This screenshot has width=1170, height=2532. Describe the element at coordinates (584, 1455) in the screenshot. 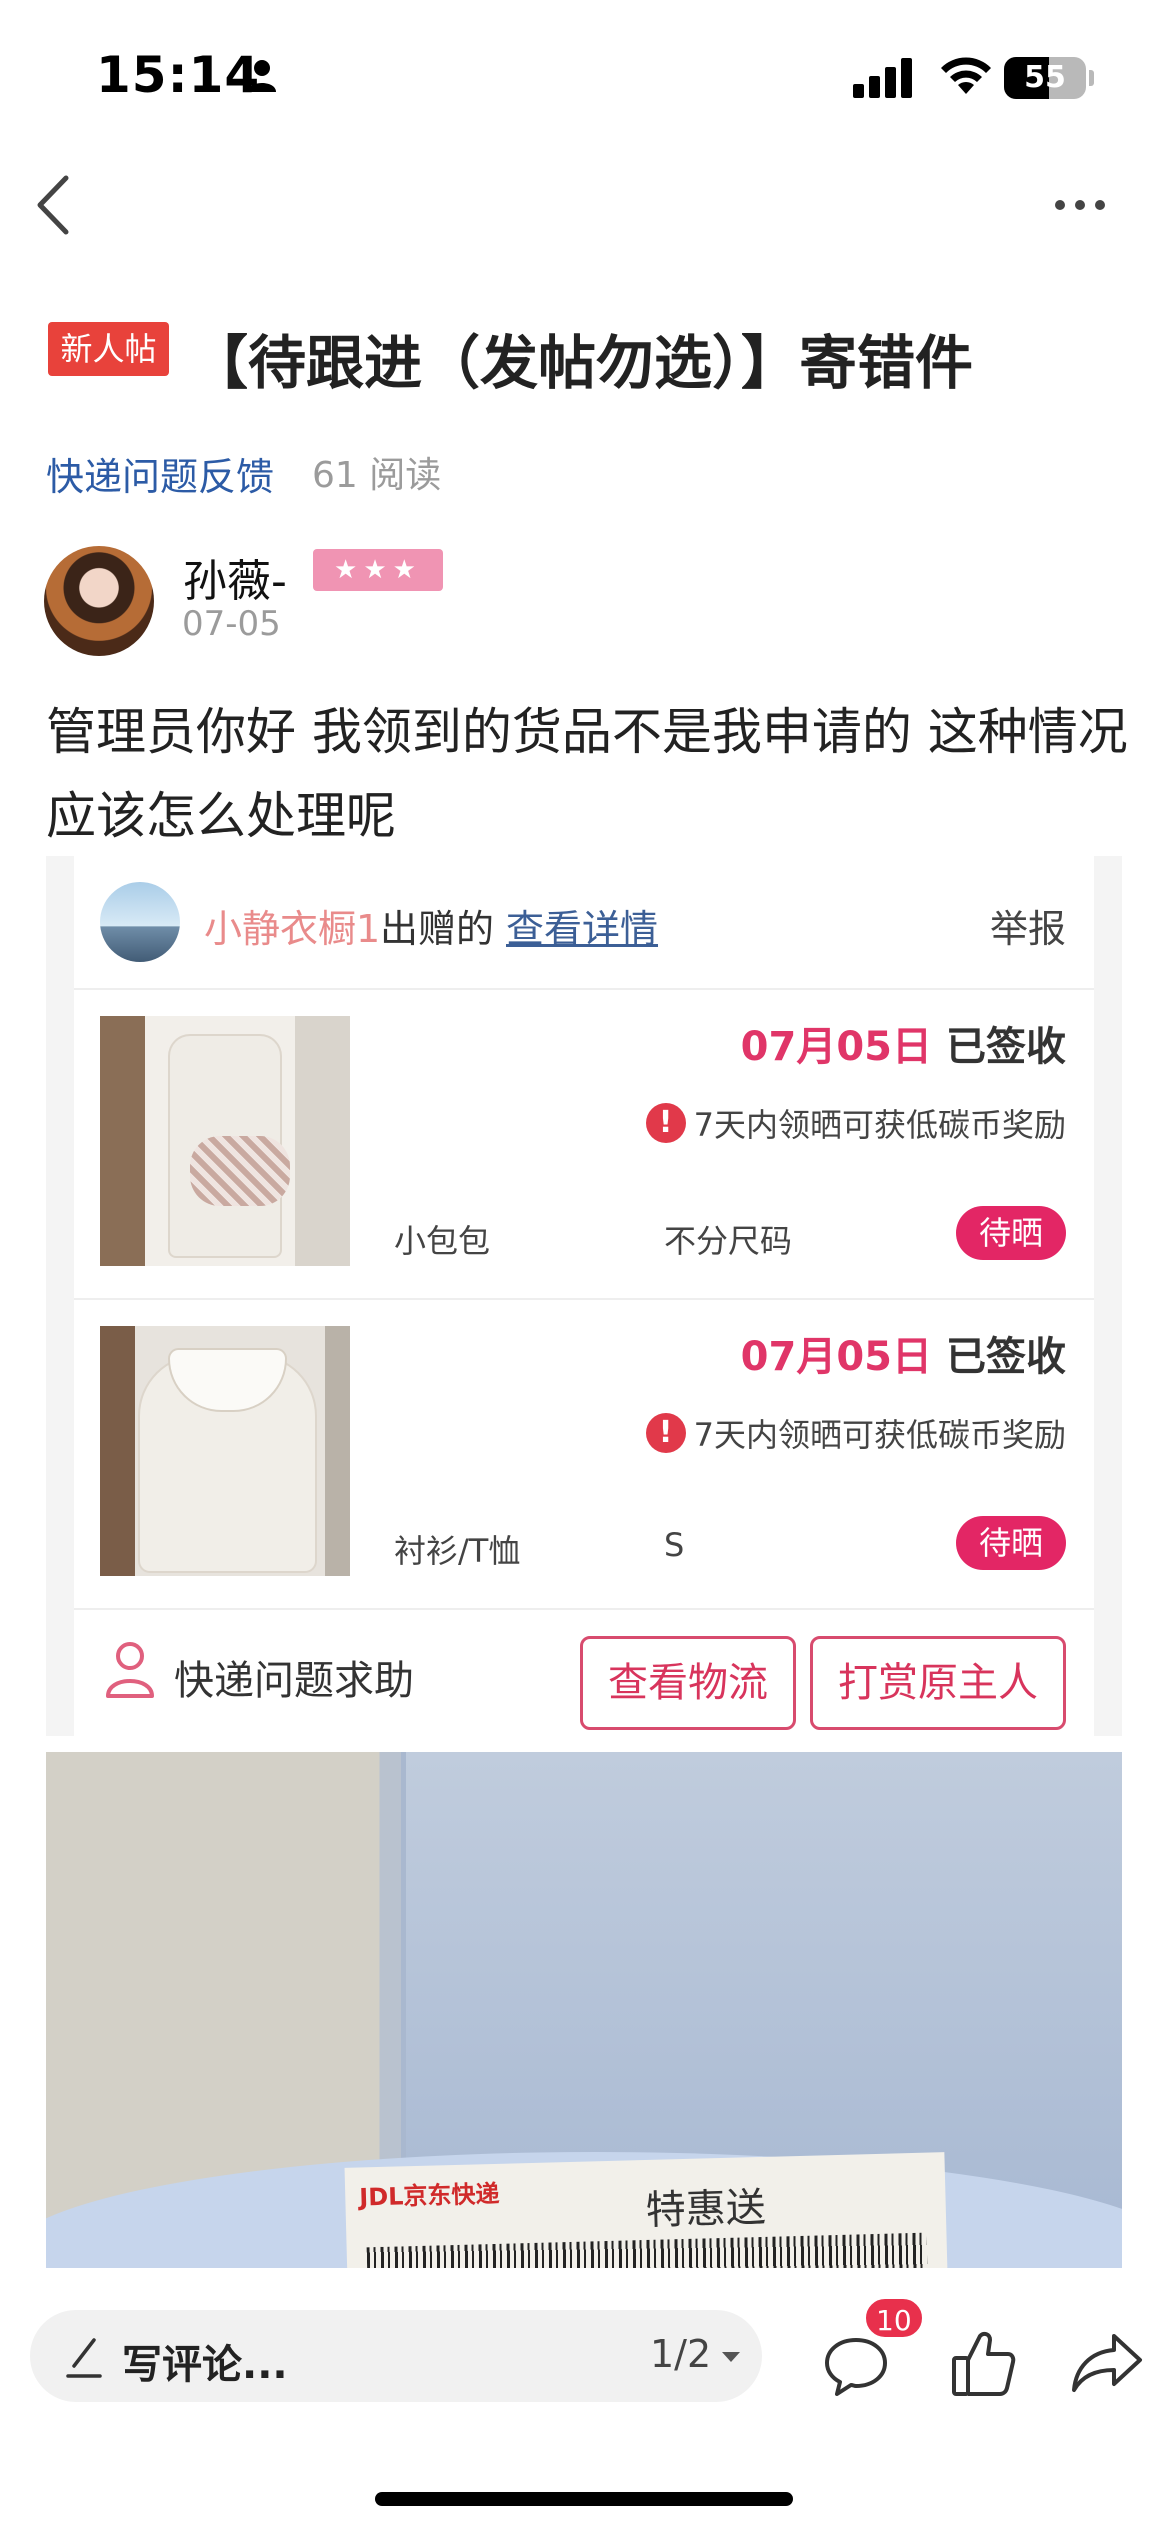

I see `gift-item: 07月05日 已签收 ! 7天内领晒可获低碳币奖励 衬衫/T恤 S 待晒` at that location.